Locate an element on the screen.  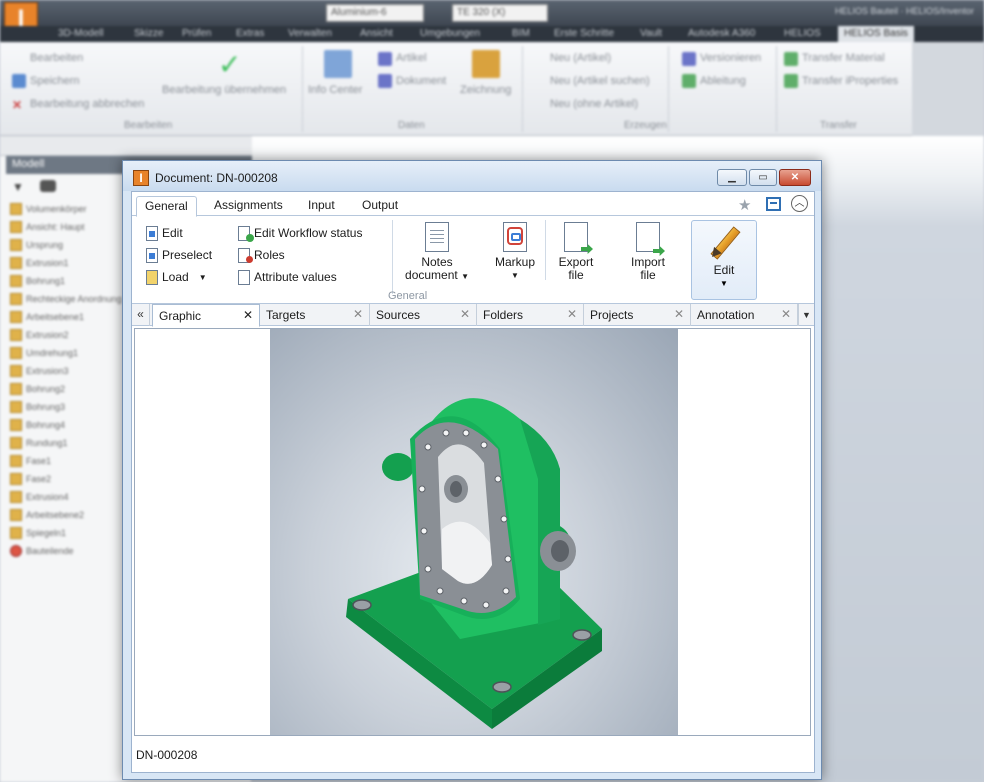
tree-node: Ursprung is located at coordinates (66, 245).